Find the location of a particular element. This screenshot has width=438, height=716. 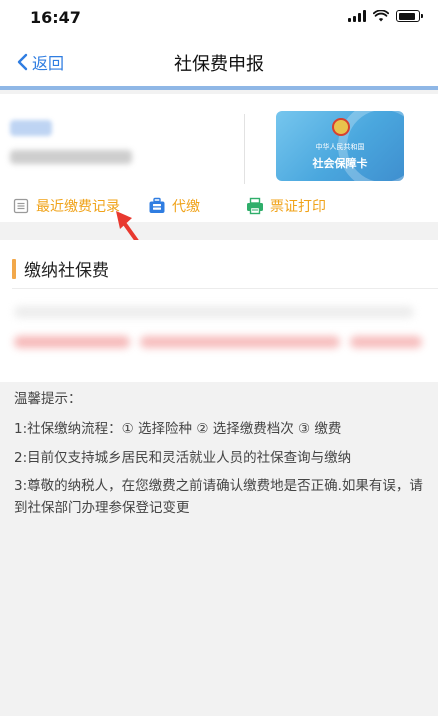

tip-line-2: 2:目前仅支持城乡居民和灵活就业人员的社保查询与缴纳 is located at coordinates (183, 457).